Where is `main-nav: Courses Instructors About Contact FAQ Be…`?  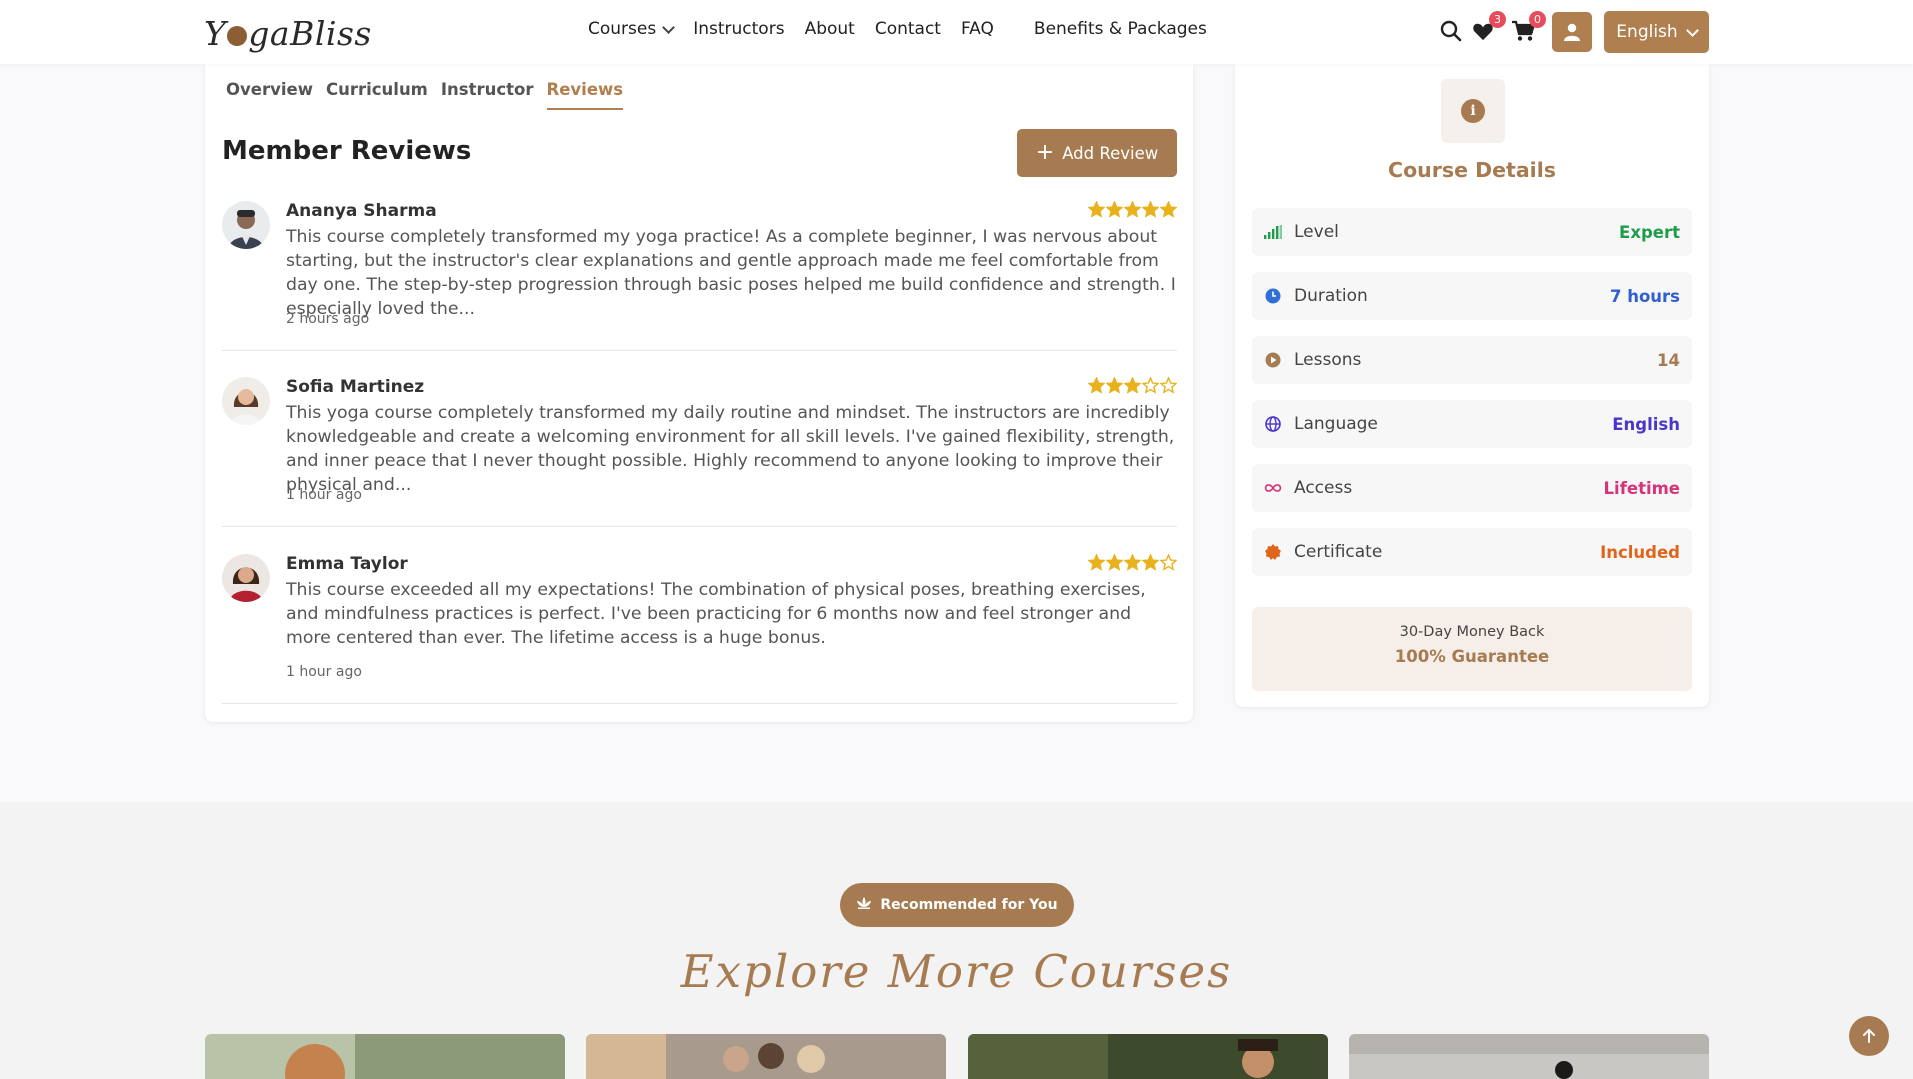 main-nav: Courses Instructors About Contact FAQ Be… is located at coordinates (907, 29).